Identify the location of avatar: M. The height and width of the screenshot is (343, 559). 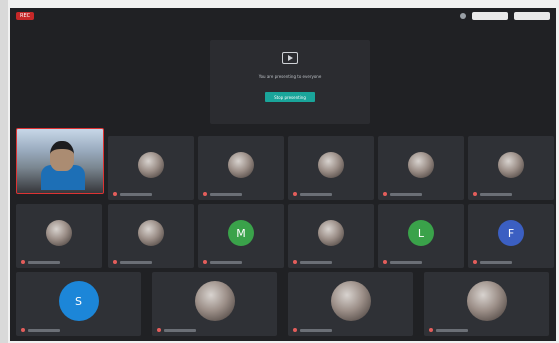
(241, 233).